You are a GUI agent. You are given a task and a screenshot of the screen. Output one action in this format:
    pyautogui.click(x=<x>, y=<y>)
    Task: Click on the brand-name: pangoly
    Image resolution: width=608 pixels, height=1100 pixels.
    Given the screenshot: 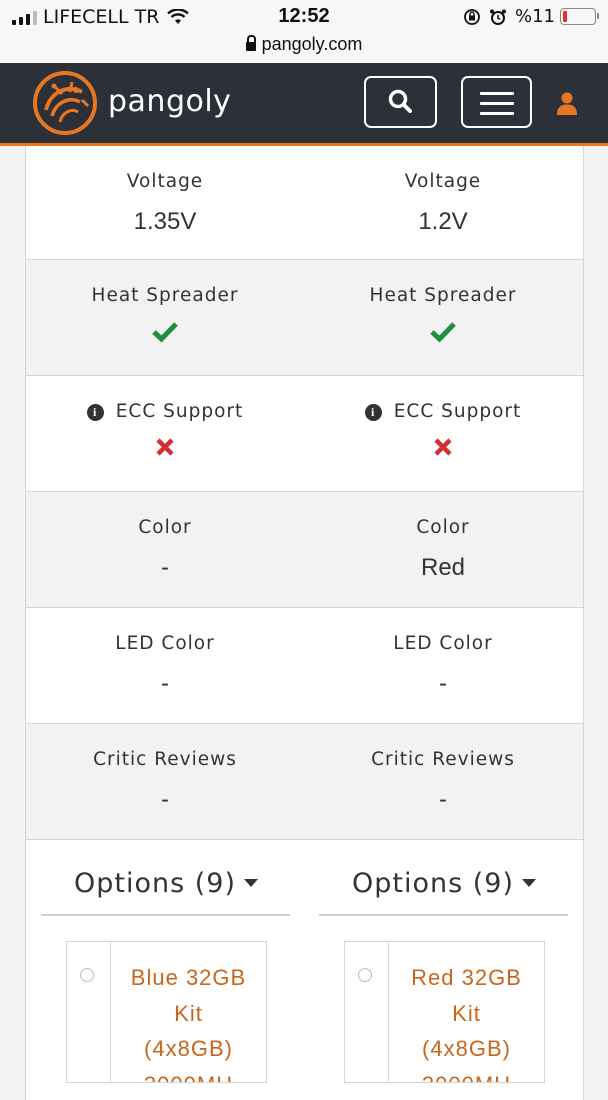 What is the action you would take?
    pyautogui.click(x=169, y=101)
    